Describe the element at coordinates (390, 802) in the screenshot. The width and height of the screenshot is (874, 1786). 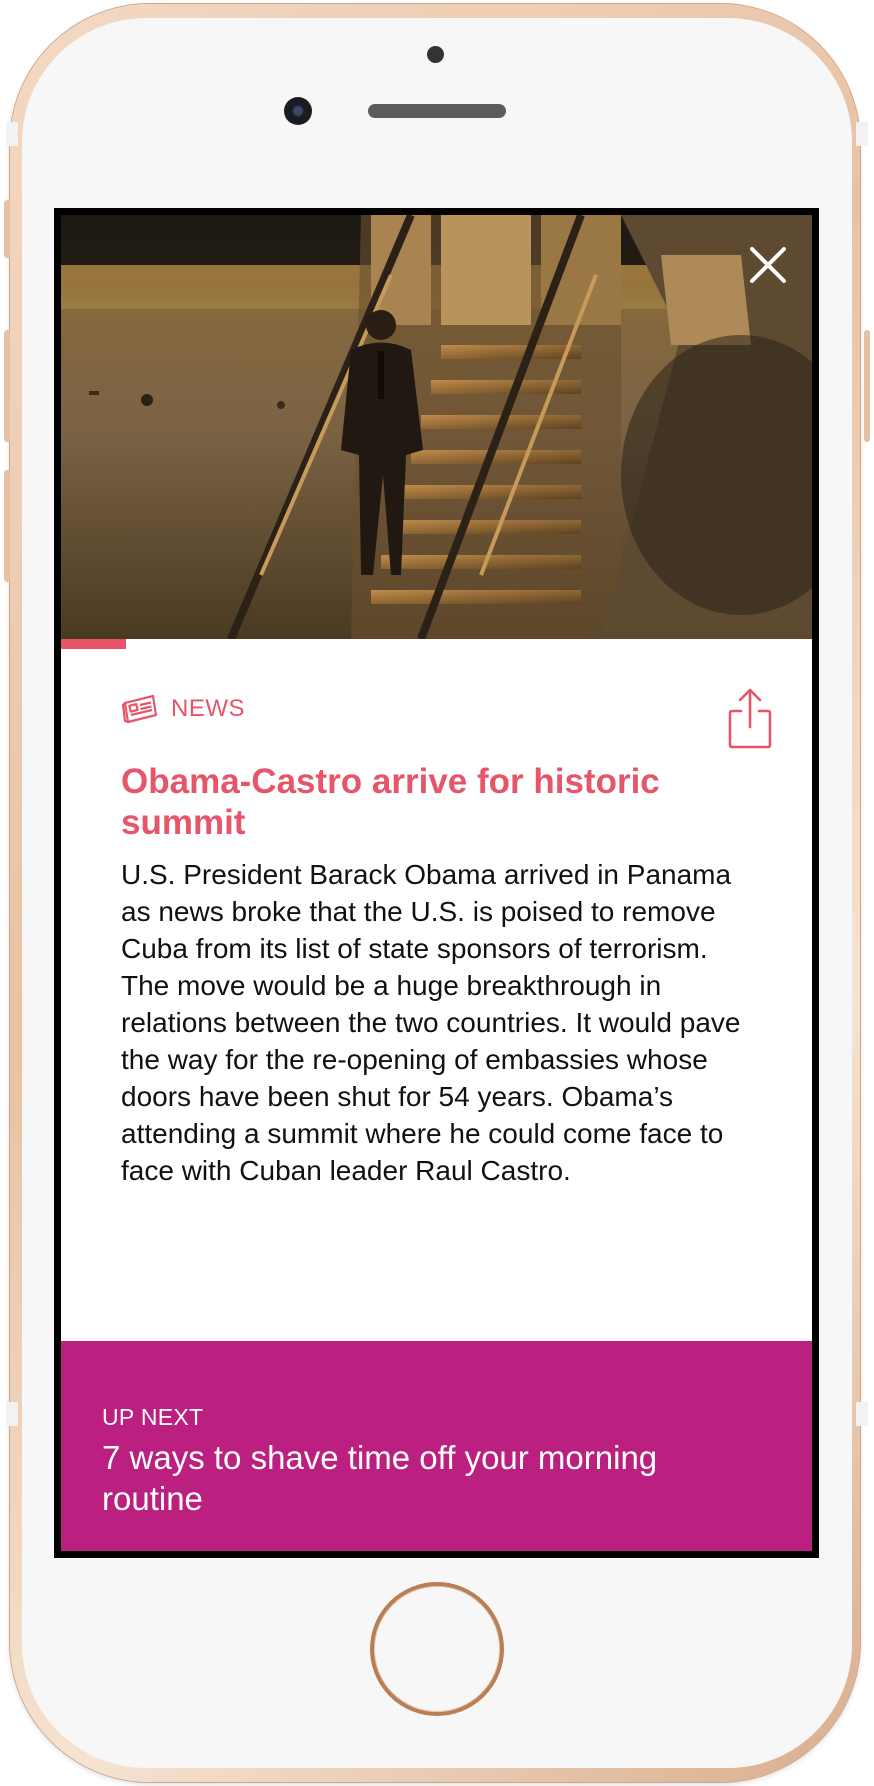
I see `article-headline: Obama-Castro arrive for historic summit` at that location.